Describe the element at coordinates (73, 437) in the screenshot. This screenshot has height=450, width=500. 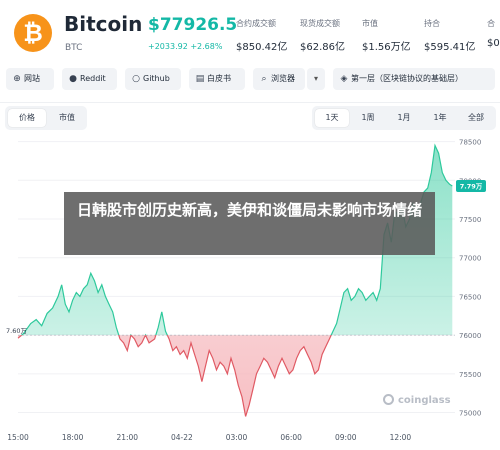
I see `x-tick-label: 18:00` at that location.